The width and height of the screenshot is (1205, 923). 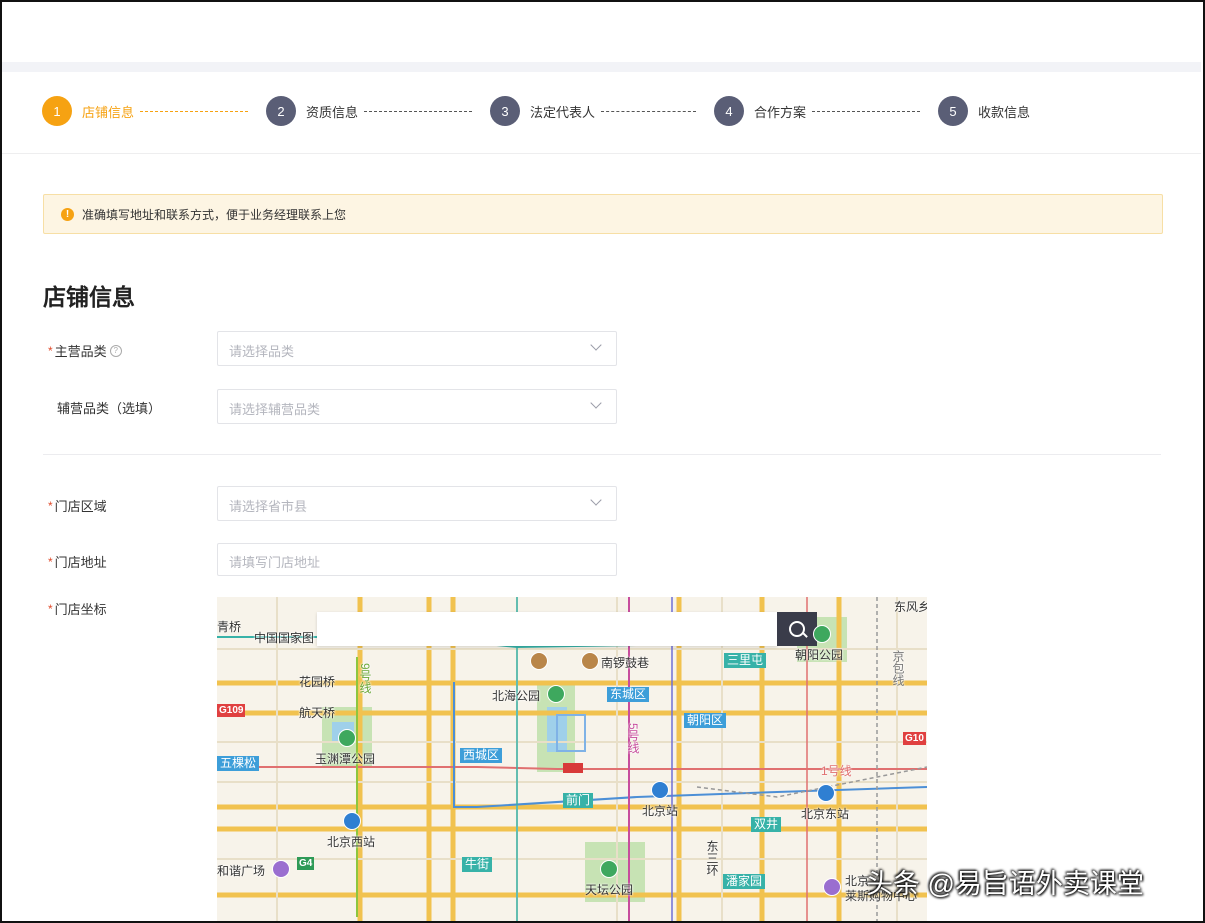 I want to click on map-district-badge: 东城区, so click(x=628, y=694).